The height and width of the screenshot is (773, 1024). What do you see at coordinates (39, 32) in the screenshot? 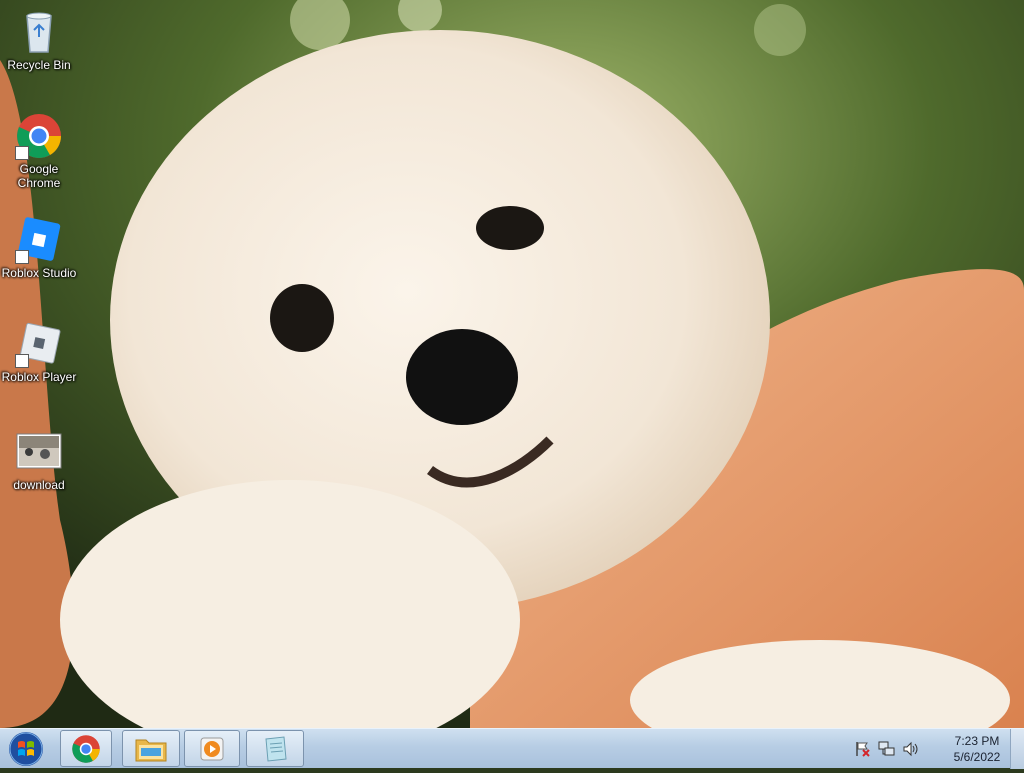
I see `recycle-bin-icon` at bounding box center [39, 32].